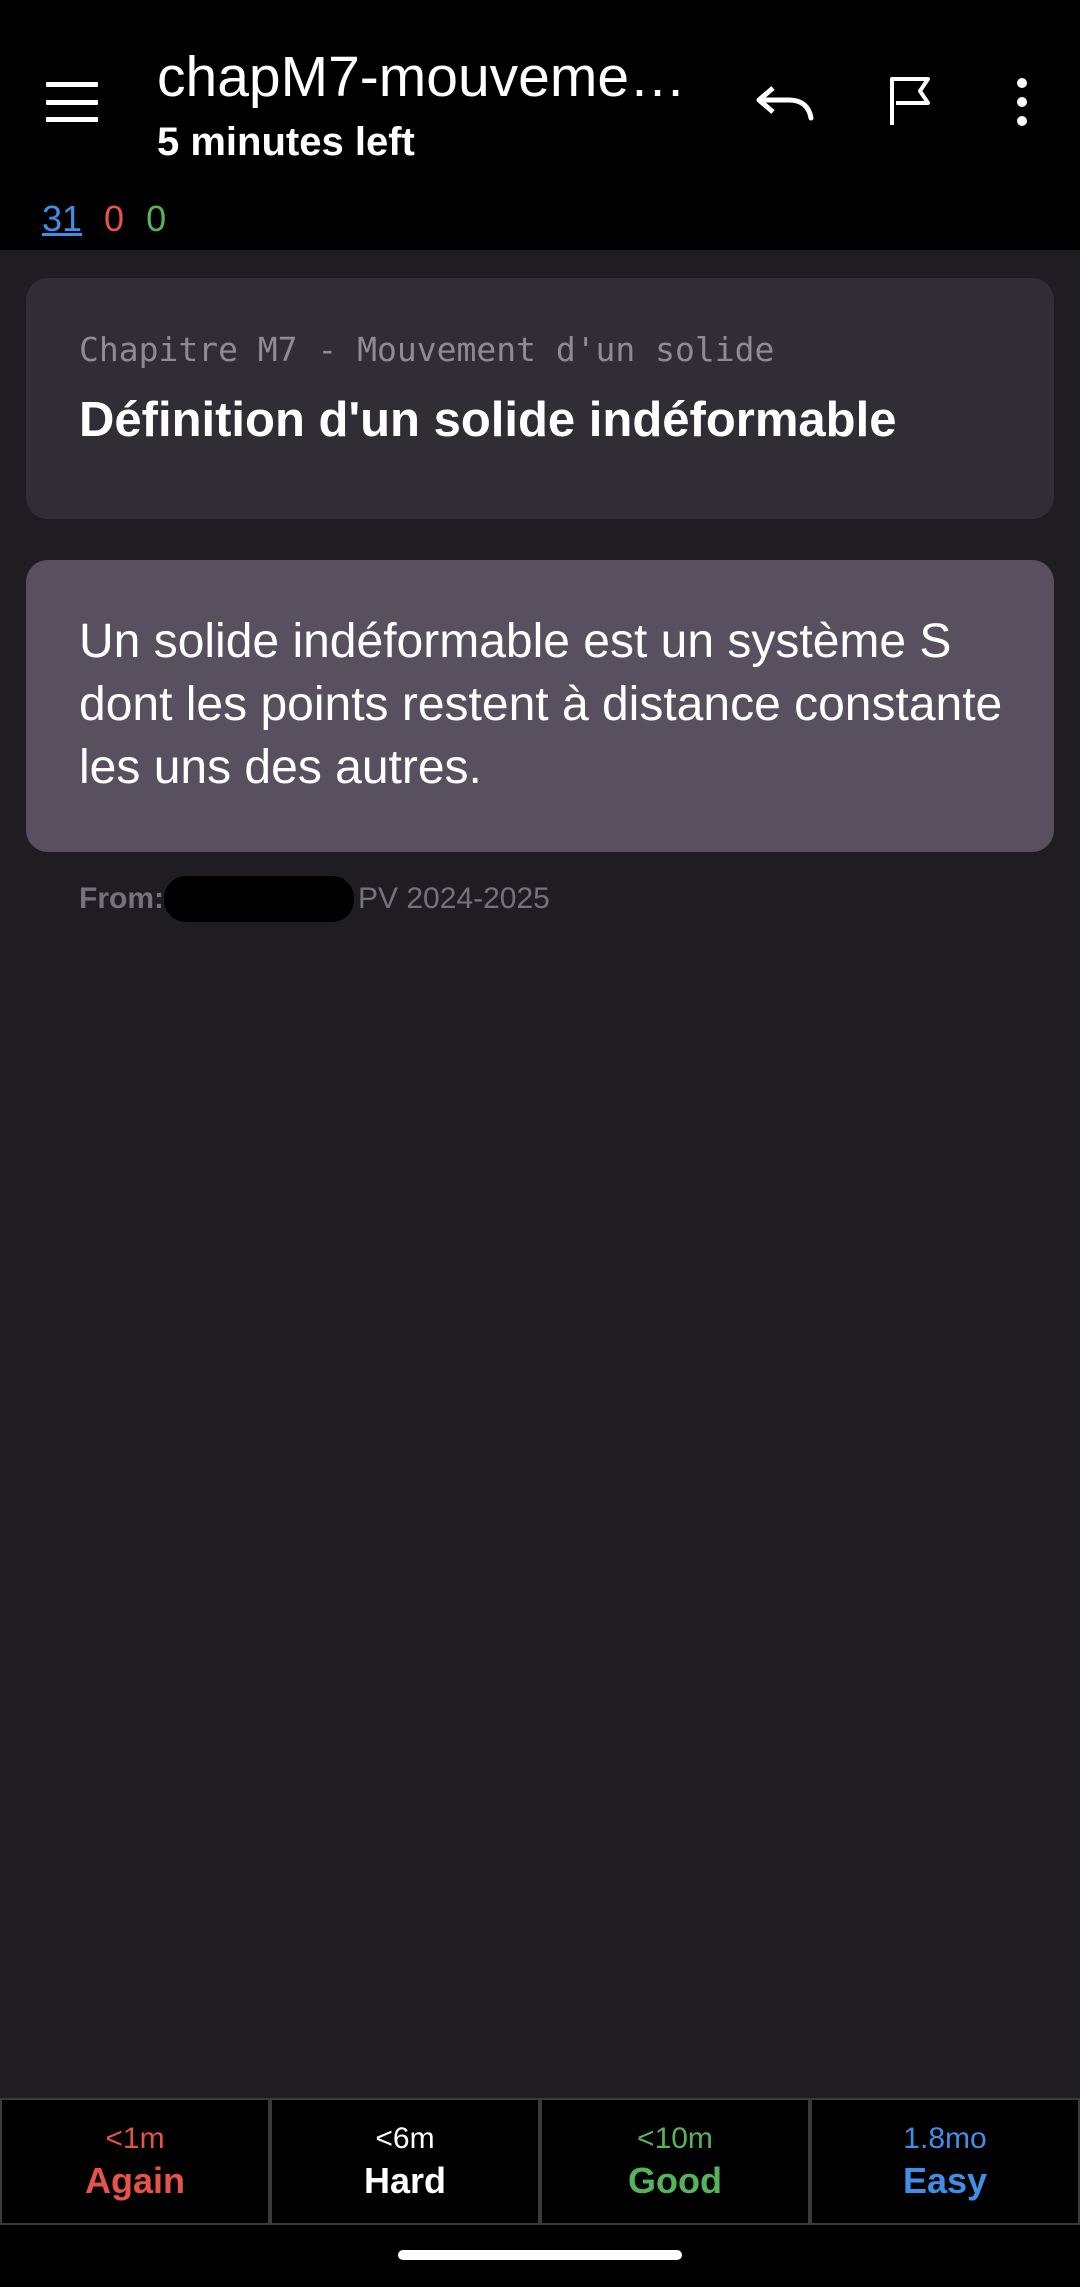  Describe the element at coordinates (540, 2255) in the screenshot. I see `home-indicator` at that location.